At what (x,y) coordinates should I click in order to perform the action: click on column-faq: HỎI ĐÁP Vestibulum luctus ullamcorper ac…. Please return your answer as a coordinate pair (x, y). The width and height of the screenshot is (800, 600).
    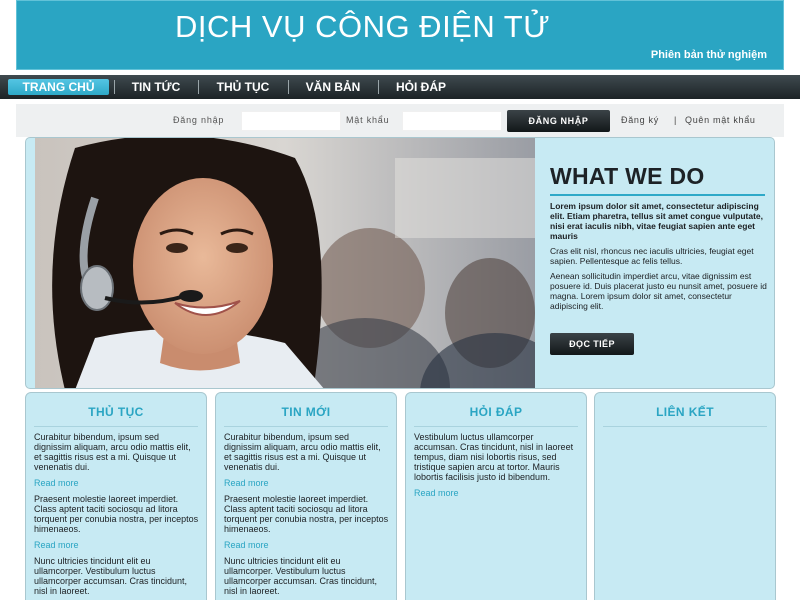
    Looking at the image, I should click on (496, 496).